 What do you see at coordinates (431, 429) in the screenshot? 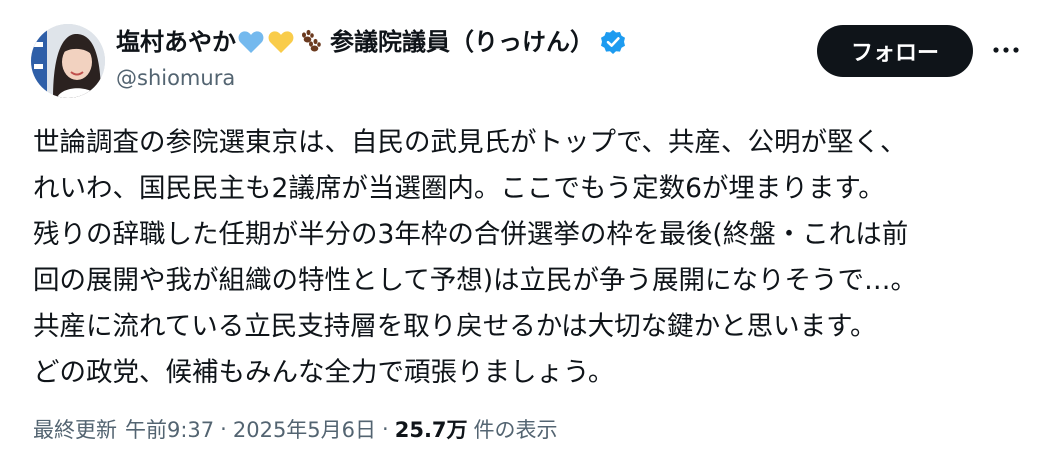
I see `views-count: 25.7万` at bounding box center [431, 429].